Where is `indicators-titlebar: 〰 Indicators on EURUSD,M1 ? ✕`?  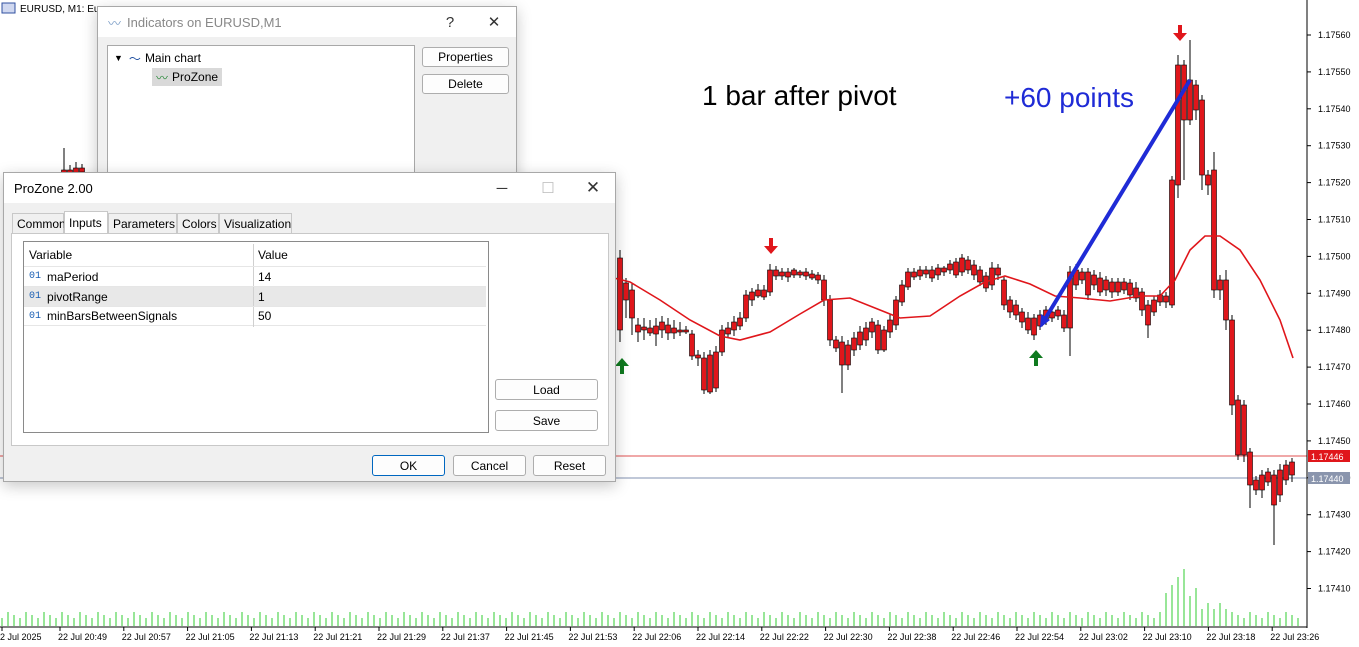
indicators-titlebar: 〰 Indicators on EURUSD,M1 ? ✕ is located at coordinates (307, 22).